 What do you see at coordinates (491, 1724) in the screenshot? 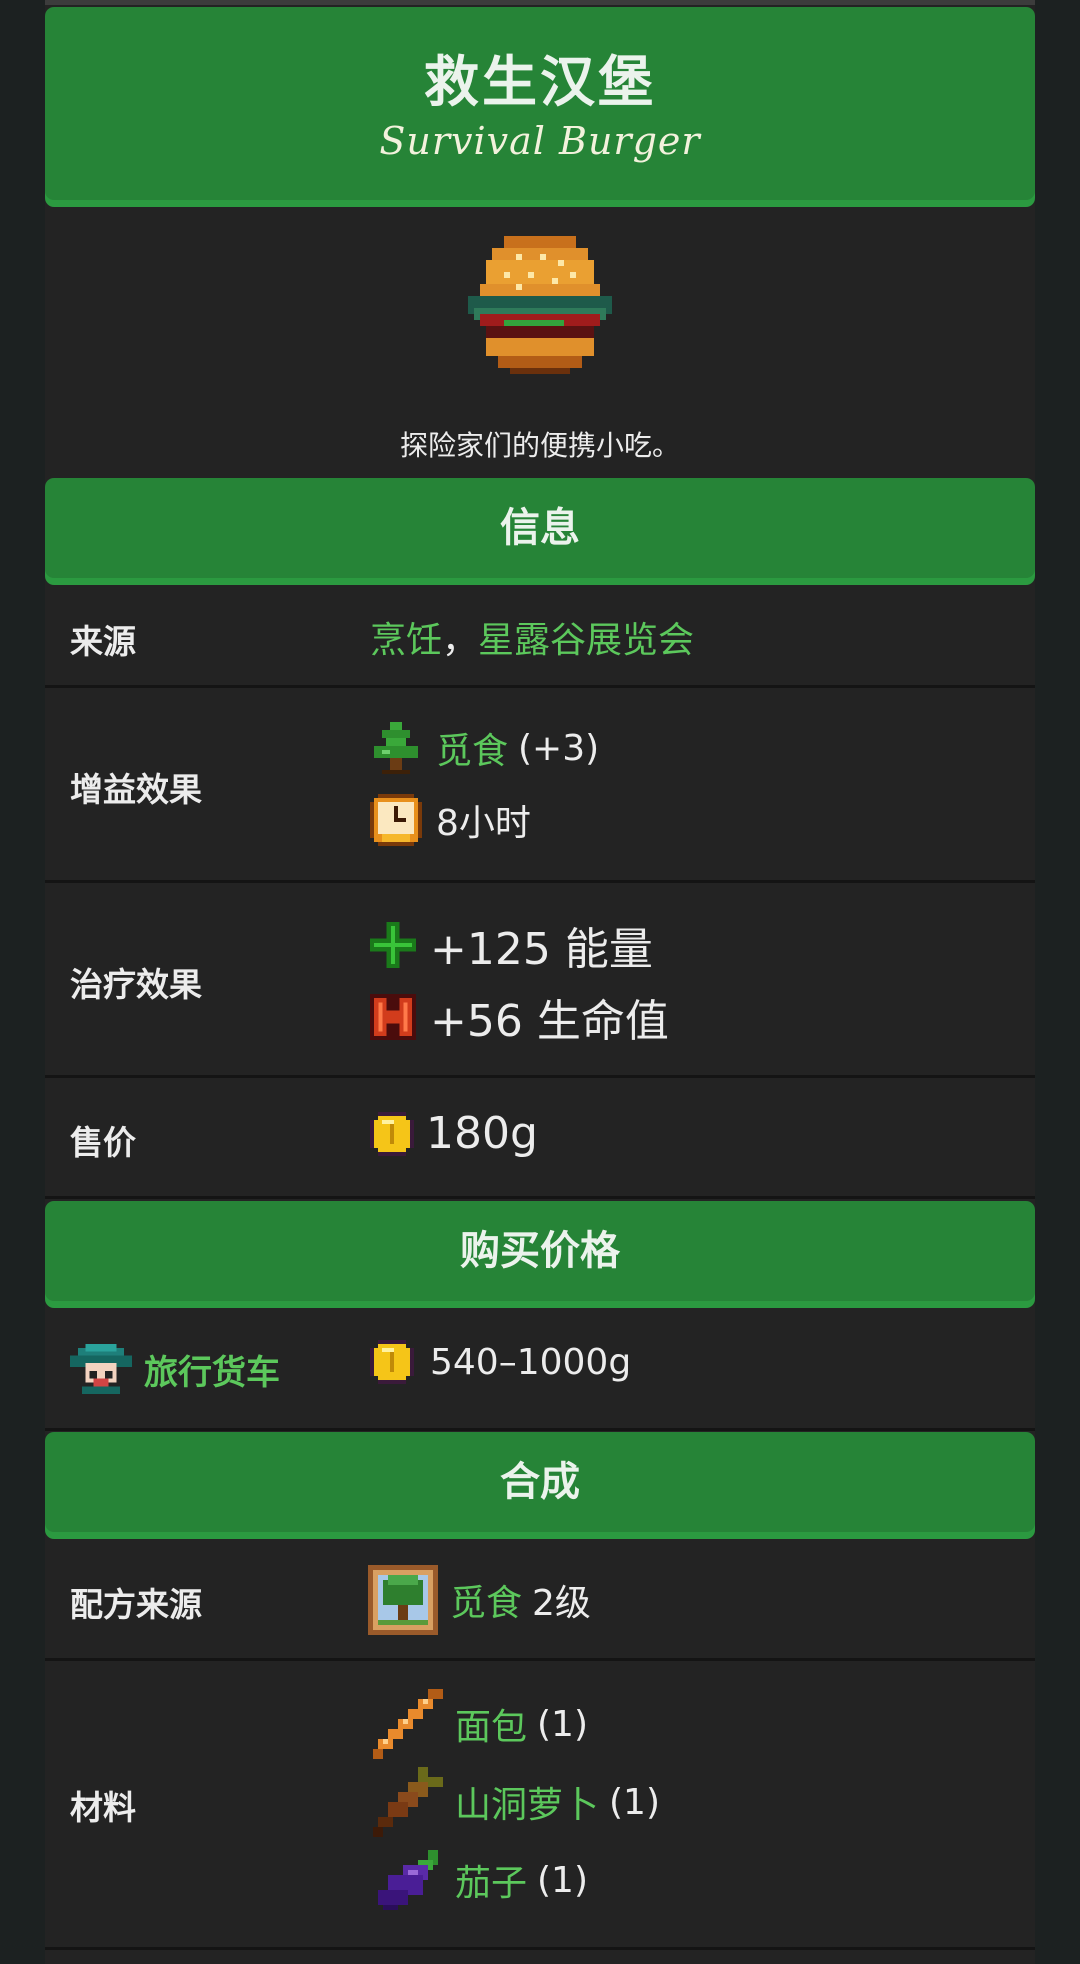
I see `ingredient-link-bread: 面包` at bounding box center [491, 1724].